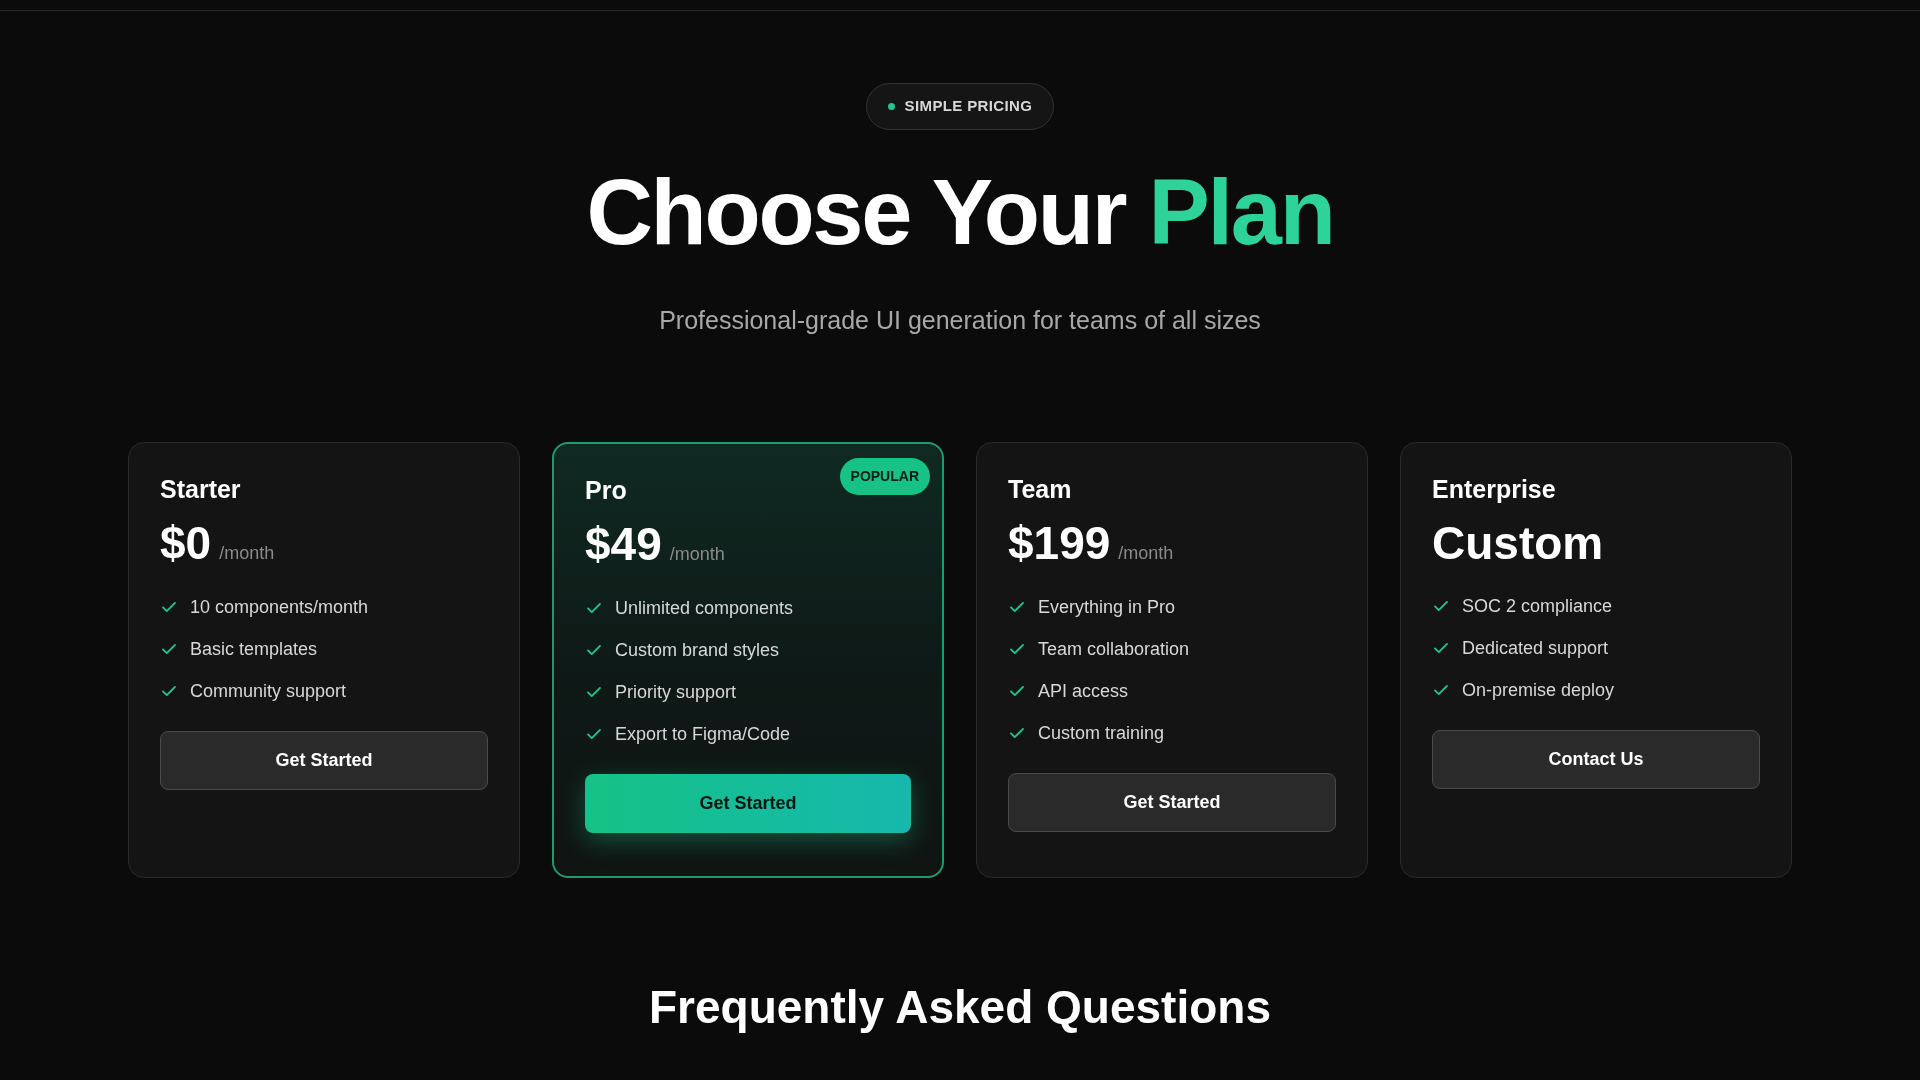  Describe the element at coordinates (1537, 606) in the screenshot. I see `feature-text: SOC 2 compliance` at that location.